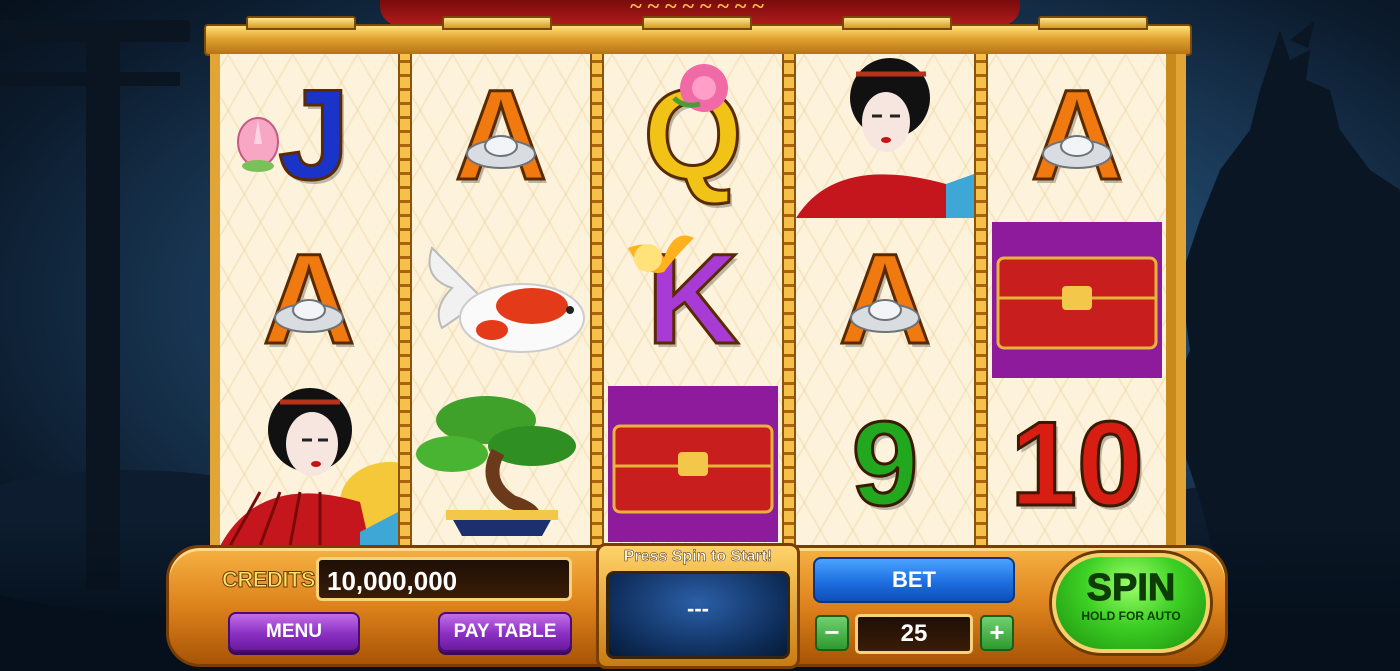 The height and width of the screenshot is (671, 1400). Describe the element at coordinates (294, 632) in the screenshot. I see `menu-button: MENU` at that location.